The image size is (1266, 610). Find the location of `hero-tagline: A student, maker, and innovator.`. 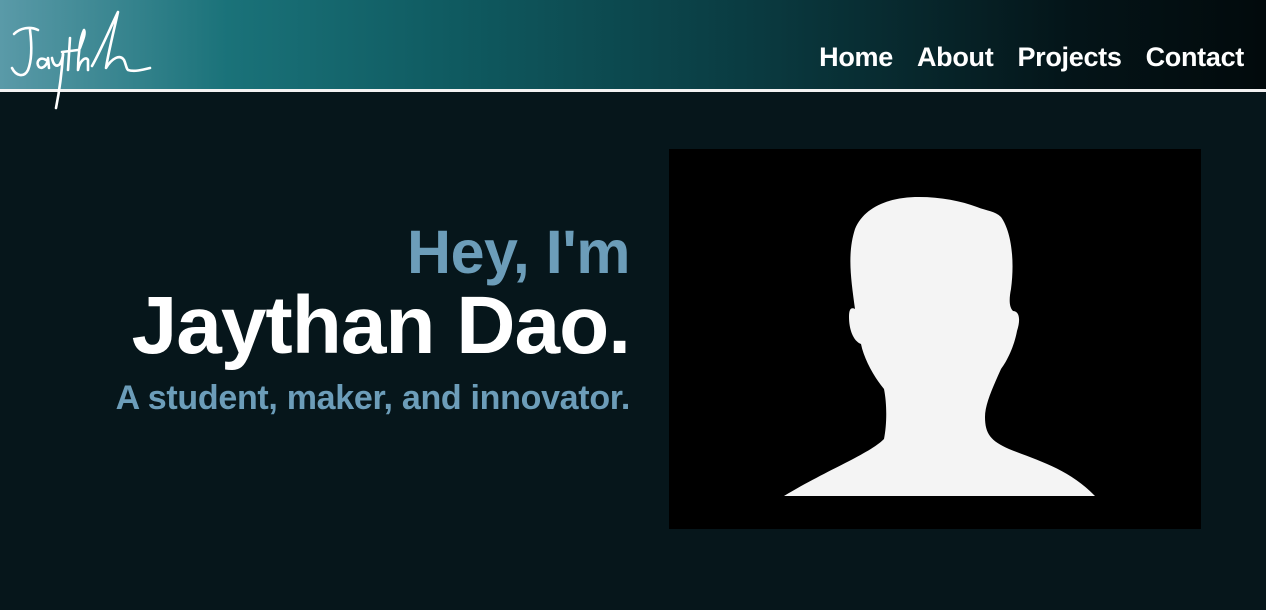

hero-tagline: A student, maker, and innovator. is located at coordinates (373, 398).